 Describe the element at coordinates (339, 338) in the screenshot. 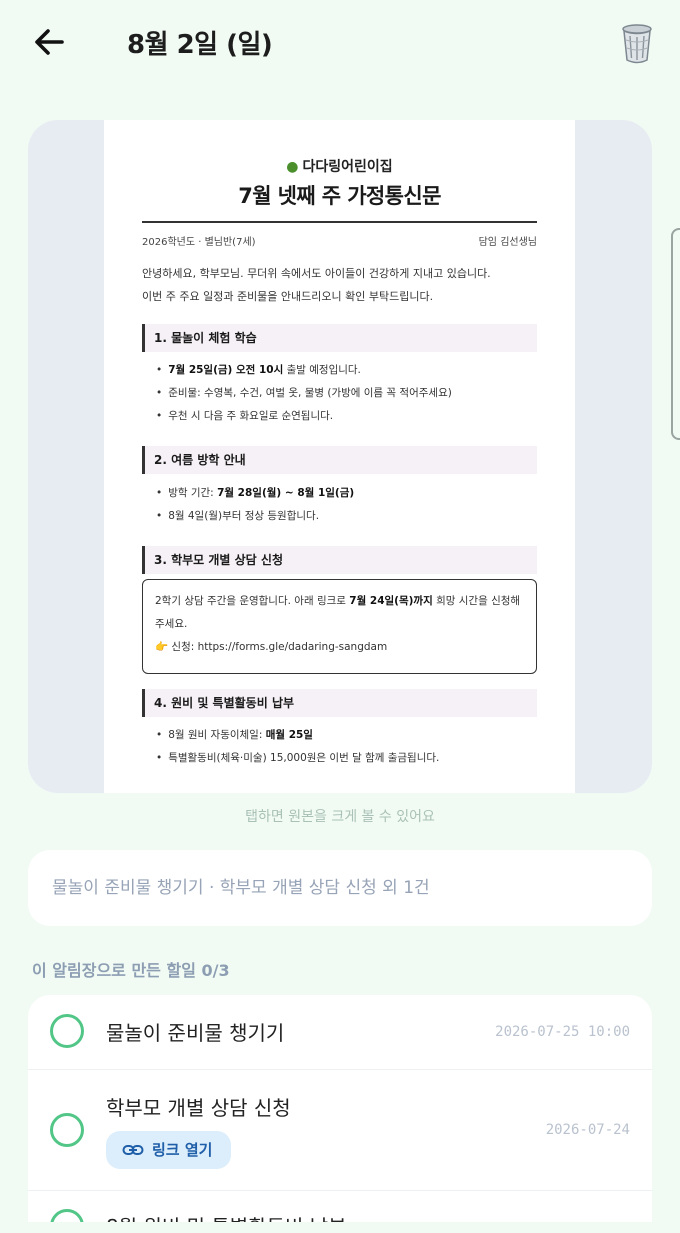

I see `section-heading-1: 1. 물놀이 체험 학습` at that location.